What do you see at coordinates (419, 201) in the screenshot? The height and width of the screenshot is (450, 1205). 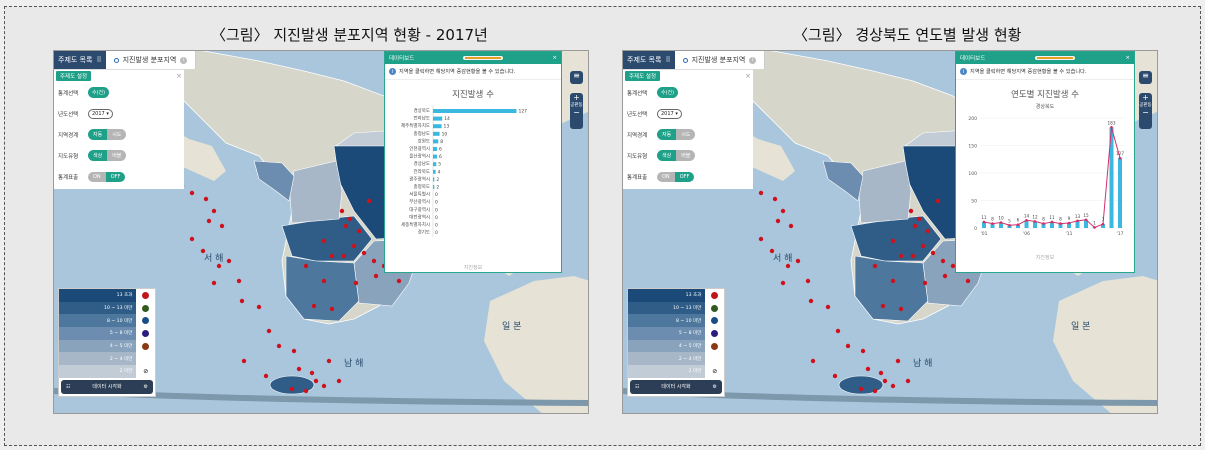 I see `category-label: 부산광역시` at bounding box center [419, 201].